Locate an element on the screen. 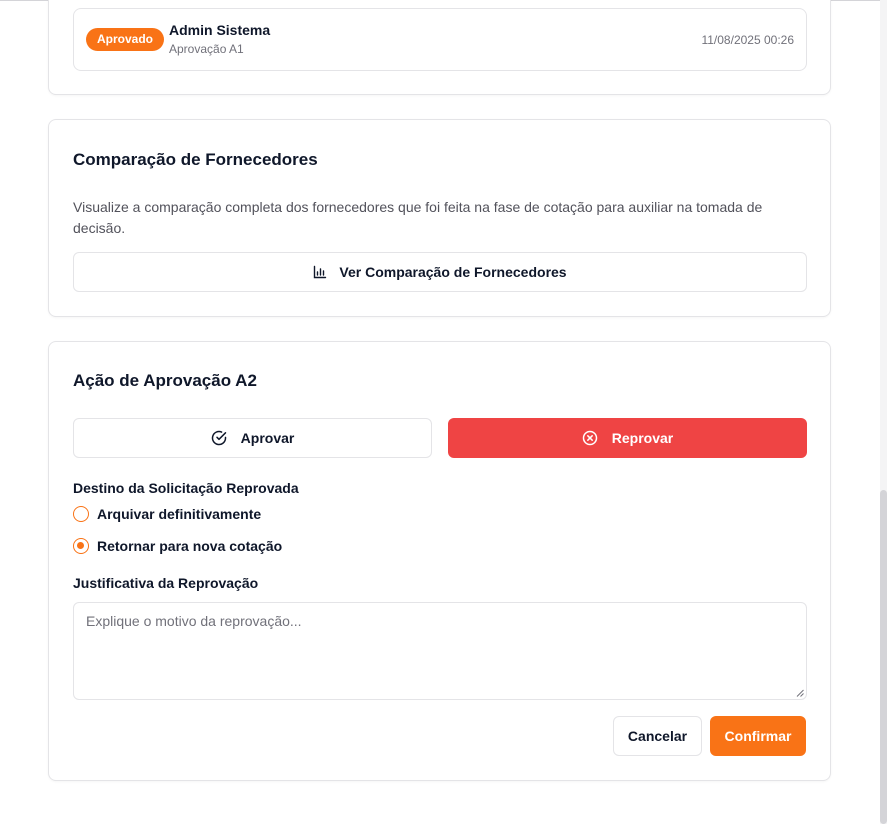 The height and width of the screenshot is (824, 887). radio-archive is located at coordinates (81, 514).